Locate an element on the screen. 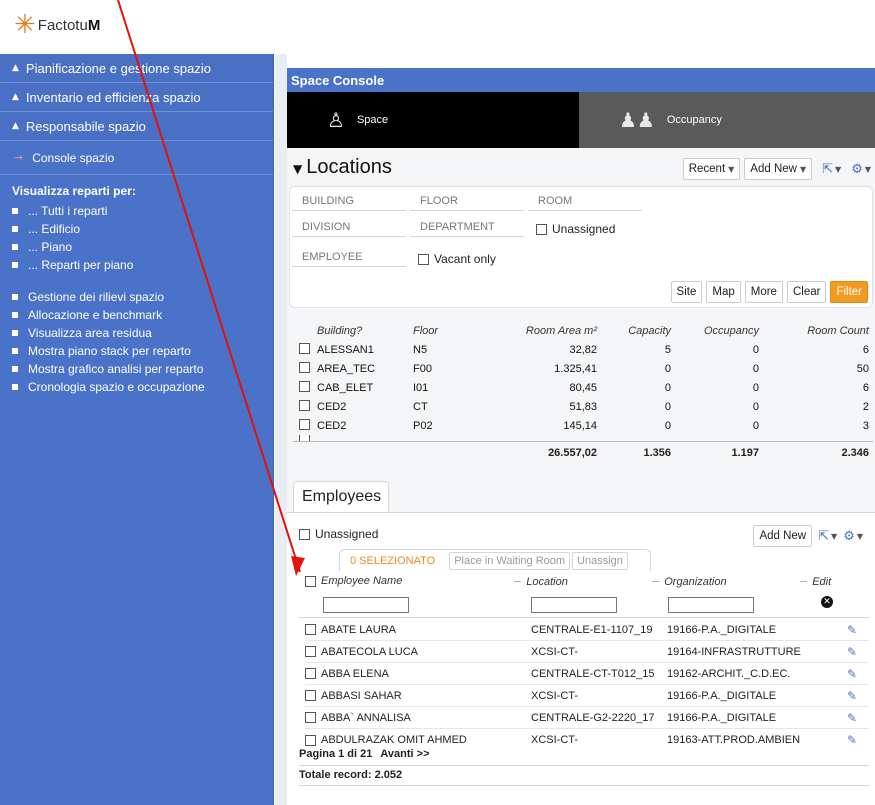  site-button: Site is located at coordinates (686, 292).